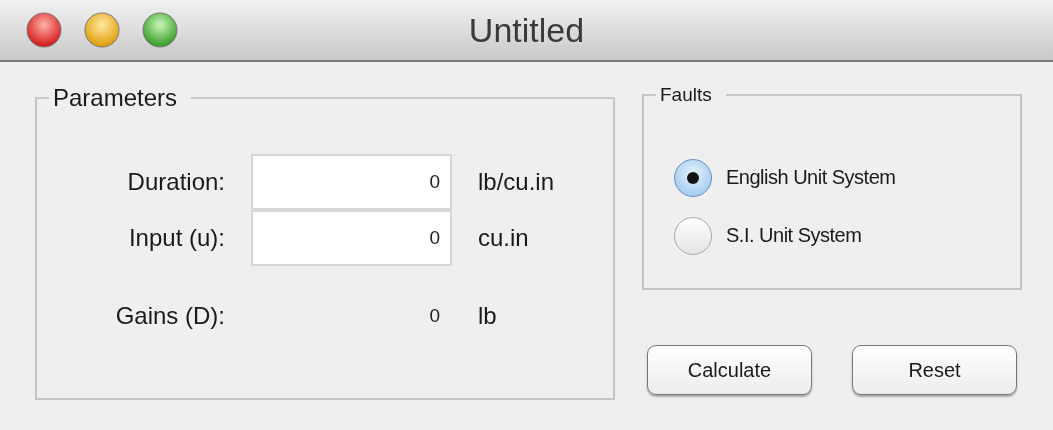 This screenshot has height=430, width=1053. I want to click on window-title: Untitled, so click(526, 29).